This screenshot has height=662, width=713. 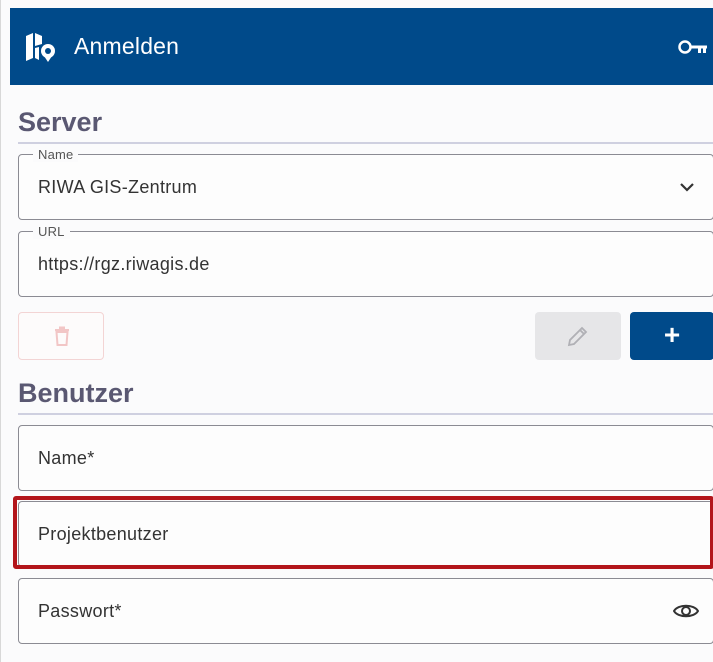 What do you see at coordinates (365, 611) in the screenshot?
I see `password-input: Passwort*` at bounding box center [365, 611].